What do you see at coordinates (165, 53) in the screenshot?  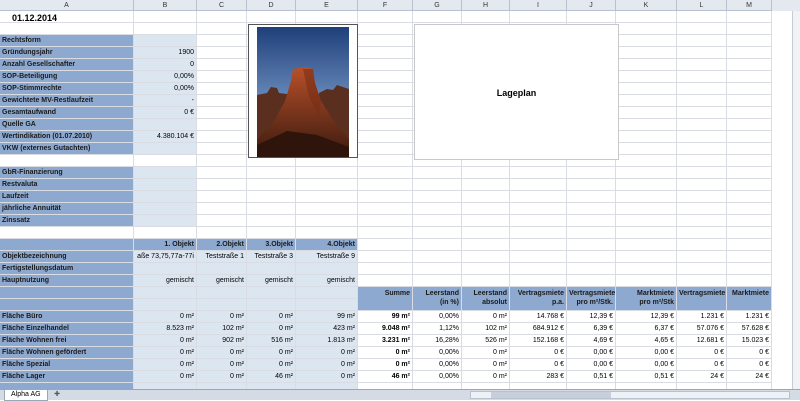 I see `fund-value: 1900` at bounding box center [165, 53].